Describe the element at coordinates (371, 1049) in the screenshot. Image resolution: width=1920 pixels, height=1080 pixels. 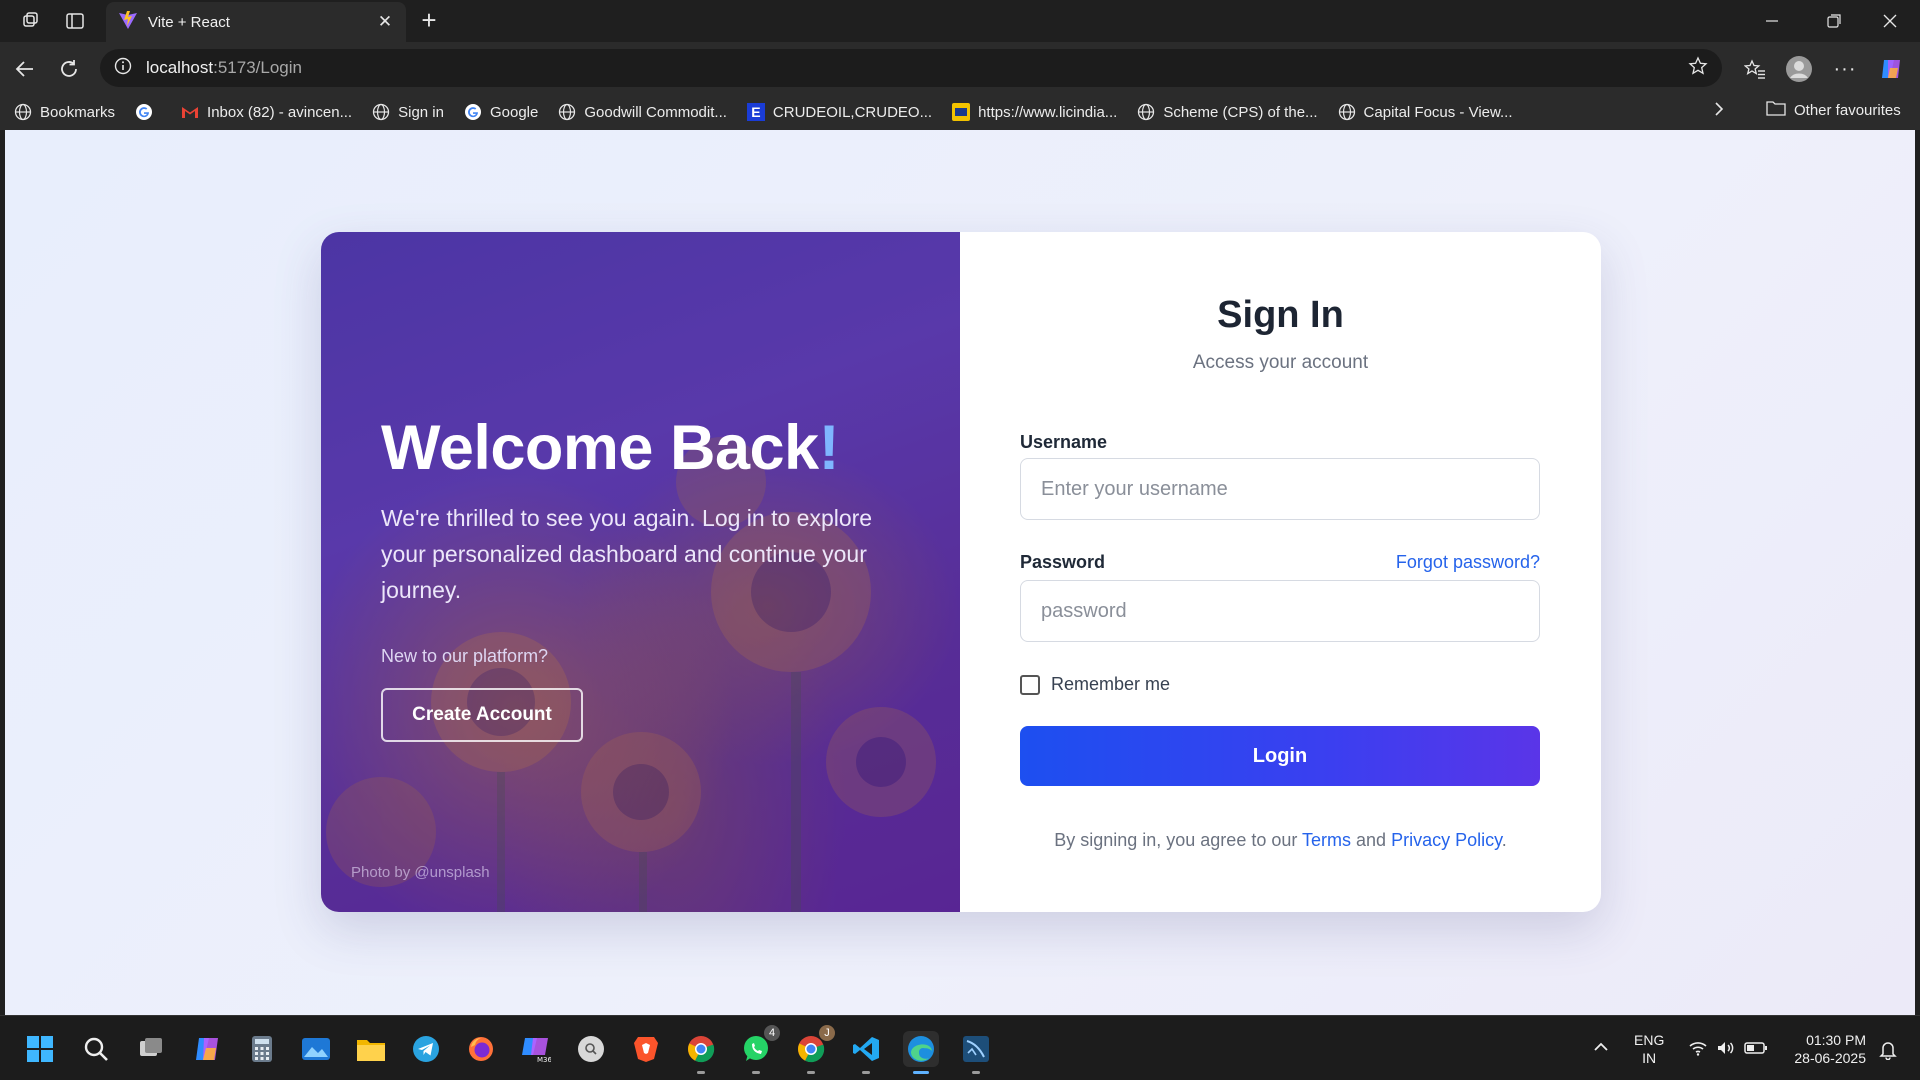
I see `file-explorer-icon` at that location.